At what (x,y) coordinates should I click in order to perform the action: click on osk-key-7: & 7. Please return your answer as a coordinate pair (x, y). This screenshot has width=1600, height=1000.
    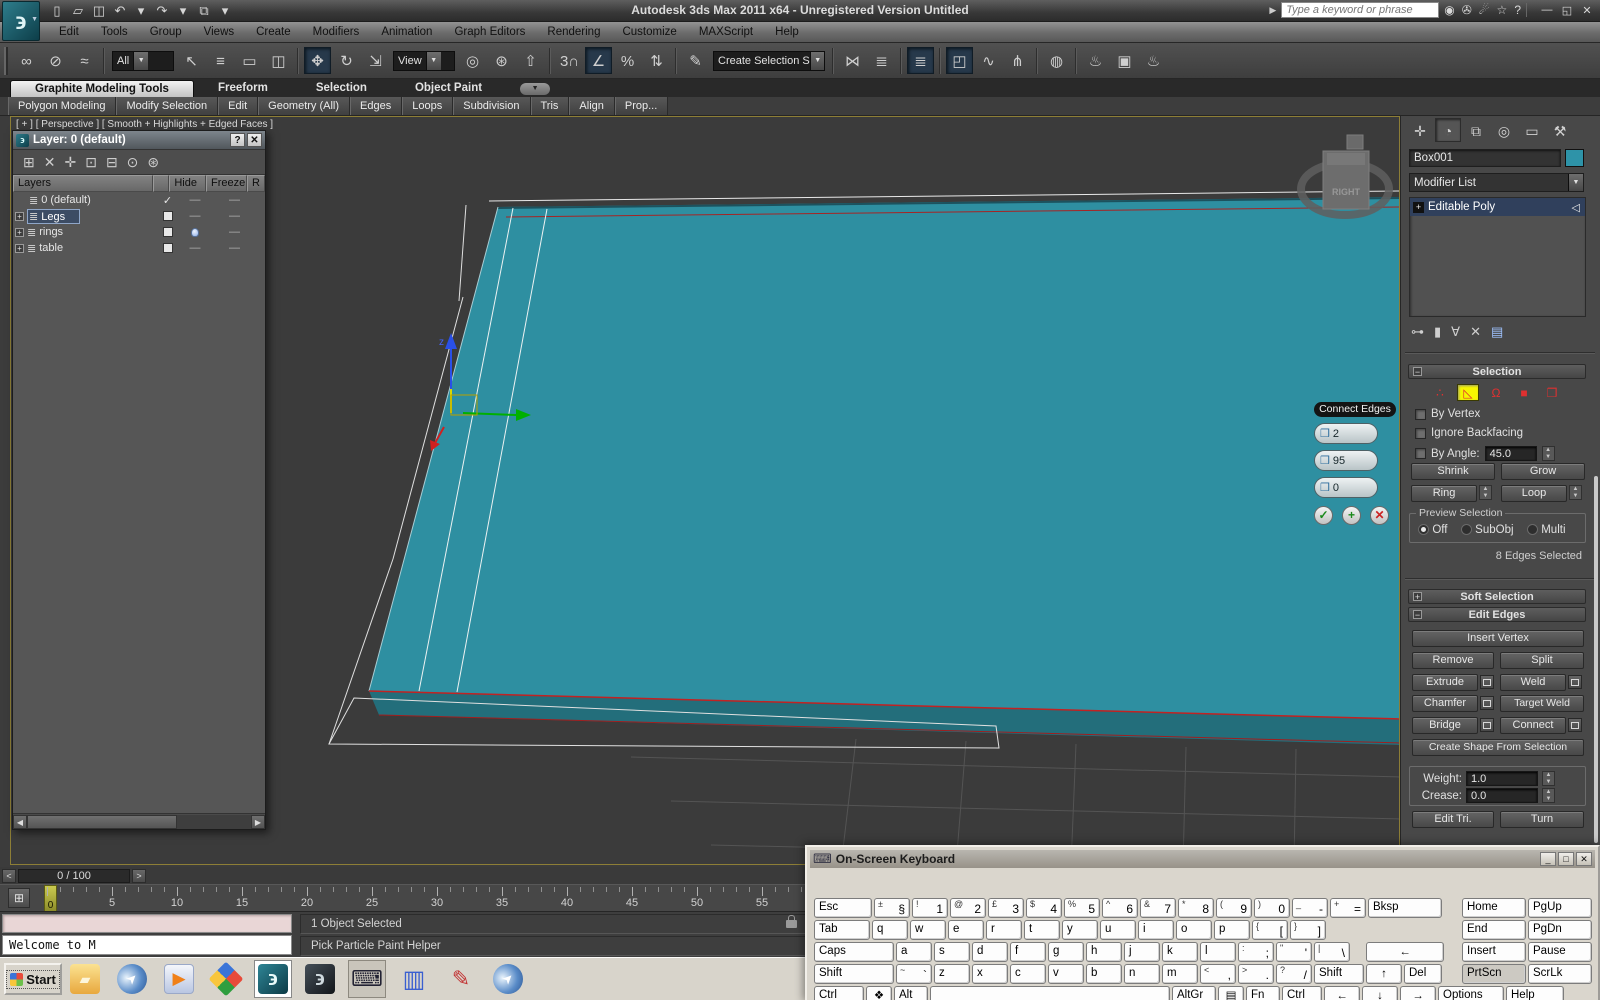
    Looking at the image, I should click on (1158, 908).